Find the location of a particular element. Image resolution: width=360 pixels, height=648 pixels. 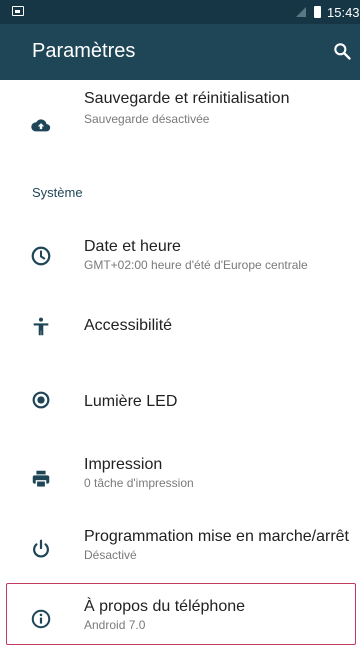

settings-item-subtitle: 0 tâche d'impression is located at coordinates (139, 483).